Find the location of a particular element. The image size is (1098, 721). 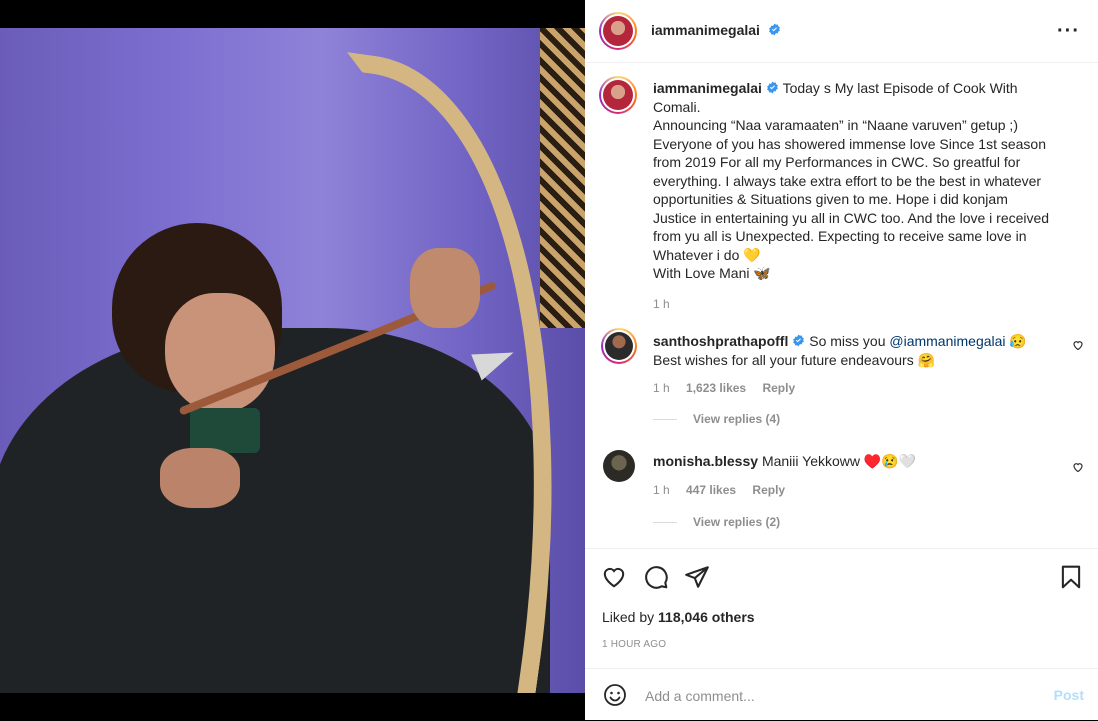

likes-summary: Liked by 118,046 others is located at coordinates (678, 617).